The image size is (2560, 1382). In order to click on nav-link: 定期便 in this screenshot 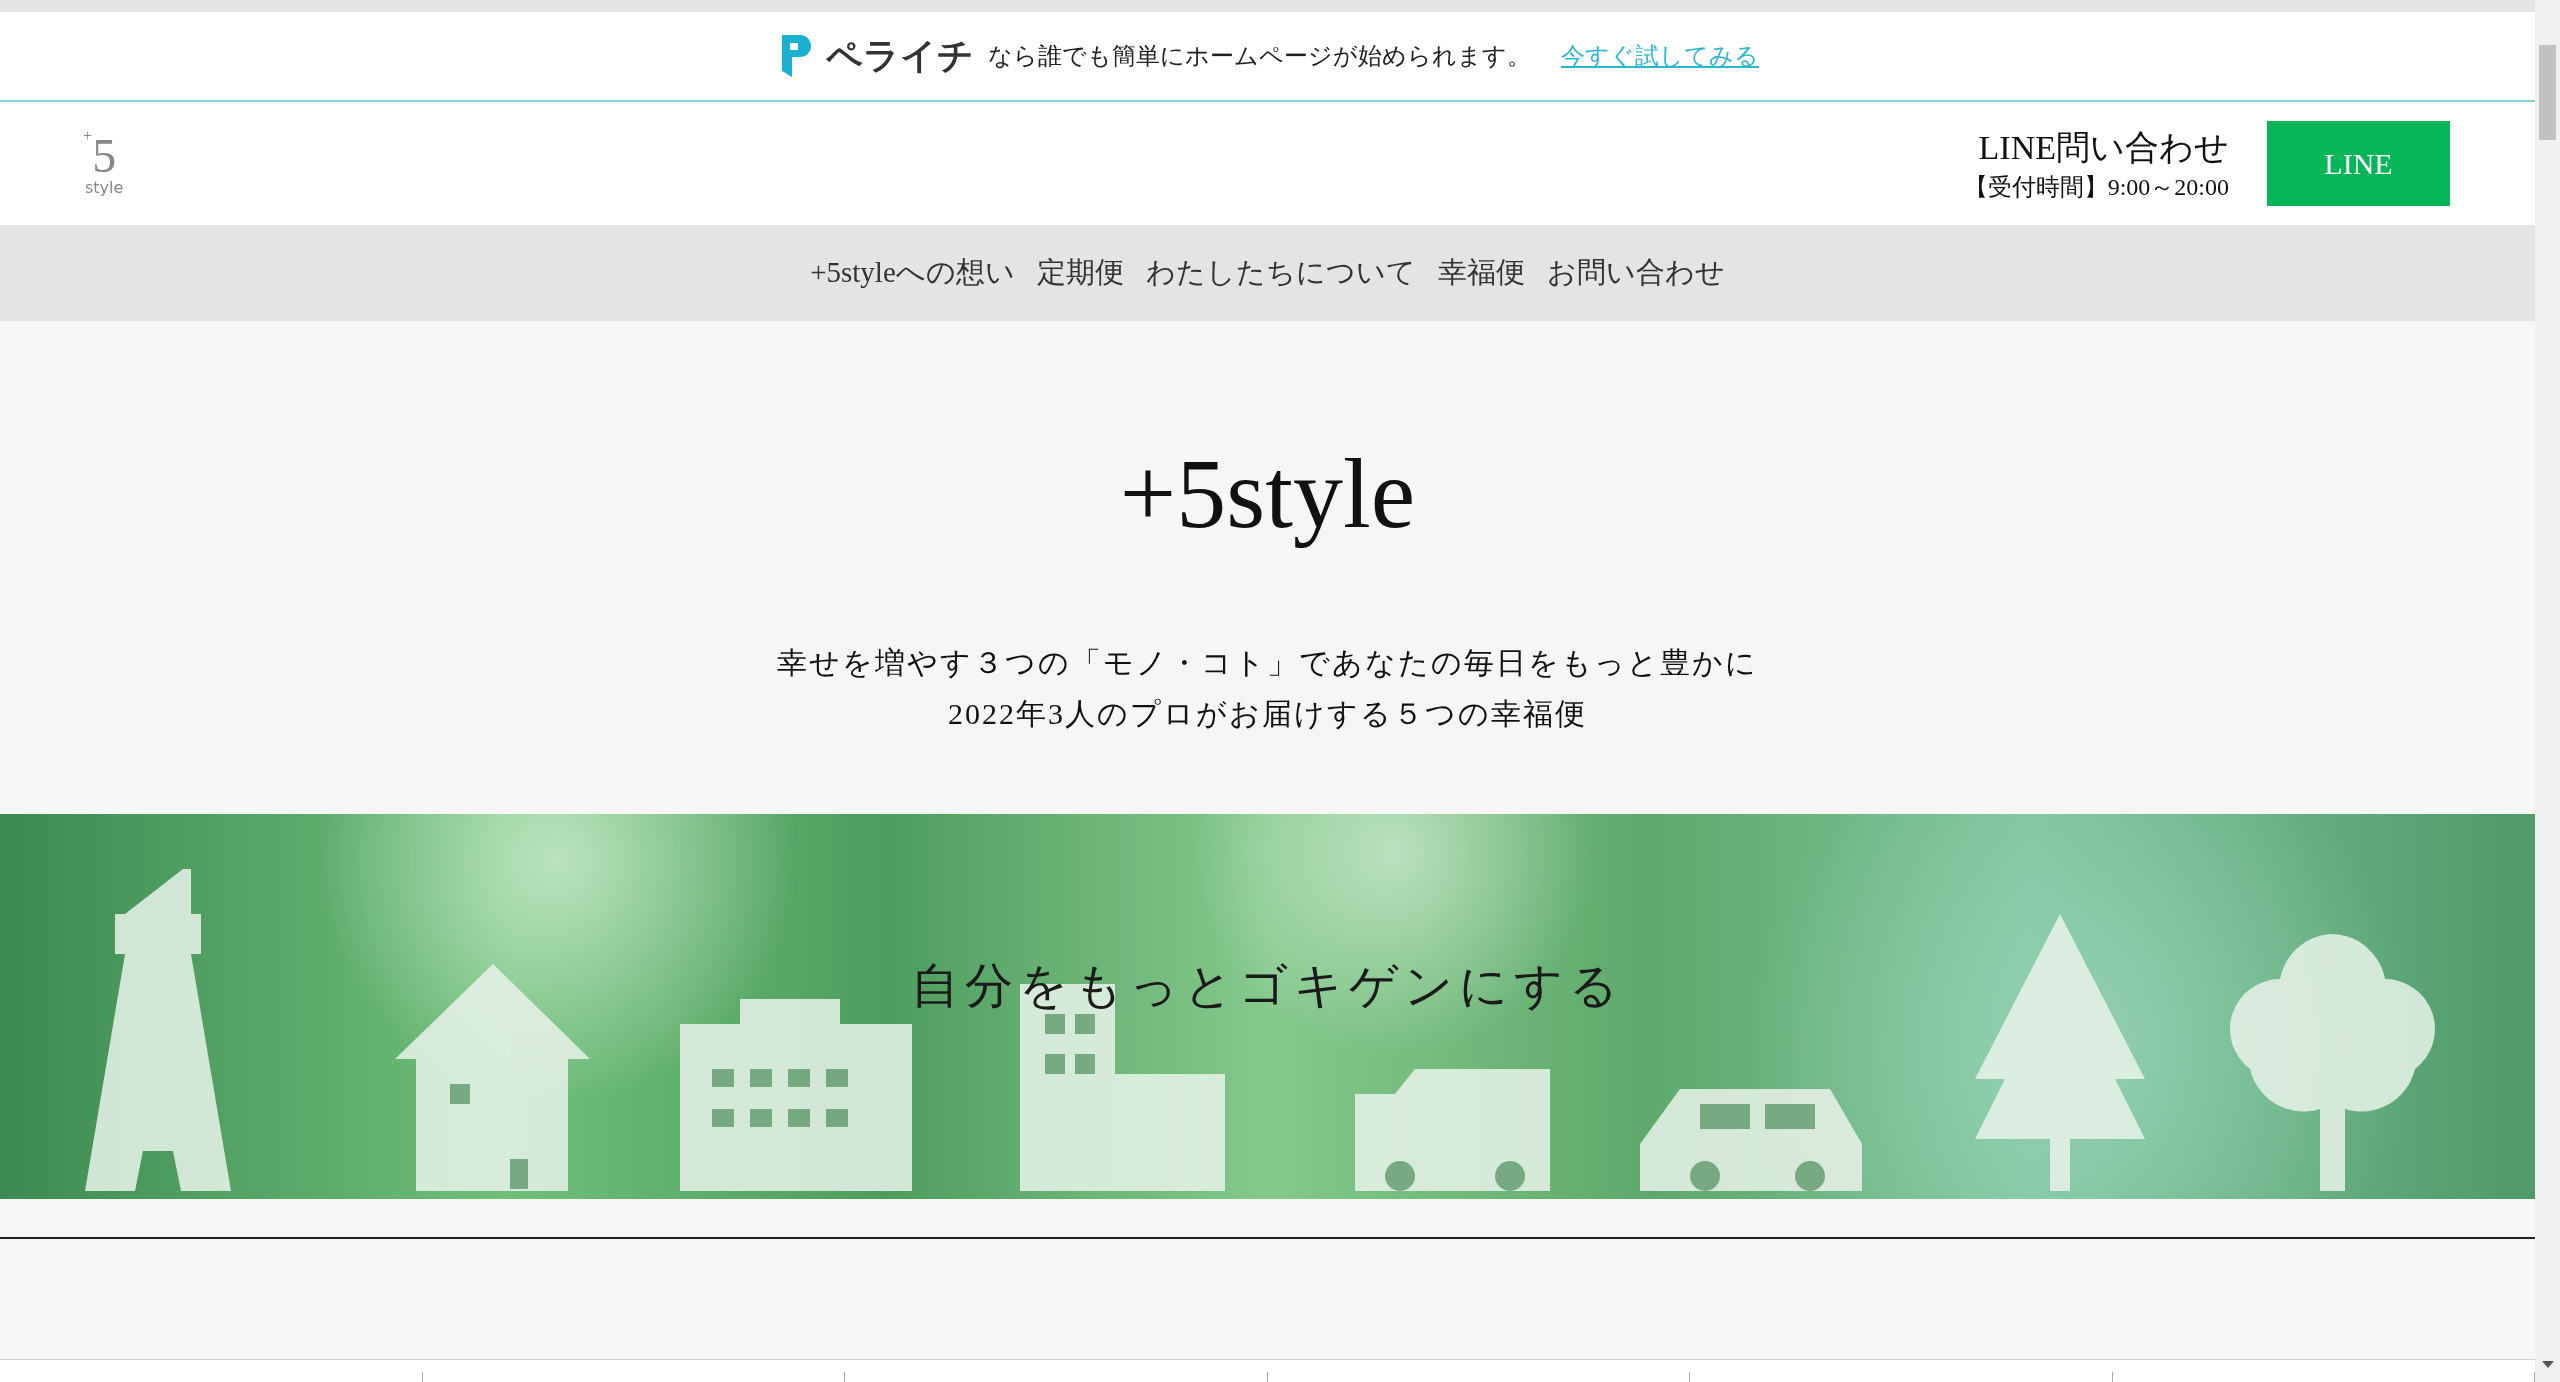, I will do `click(1080, 273)`.